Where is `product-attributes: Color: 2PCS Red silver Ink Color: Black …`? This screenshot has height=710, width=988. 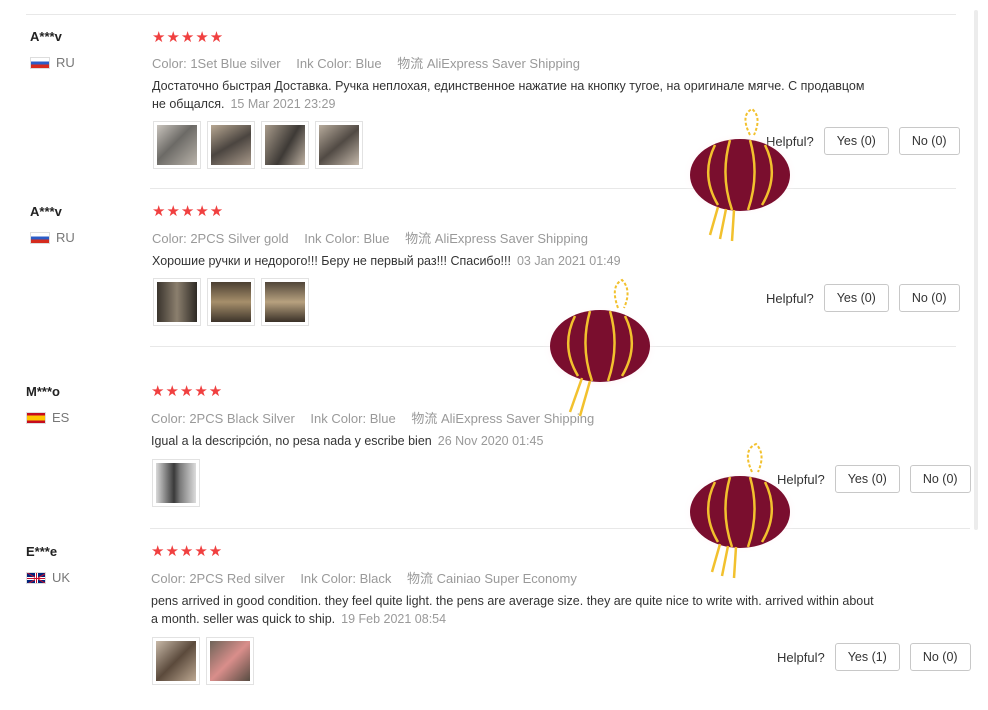 product-attributes: Color: 2PCS Red silver Ink Color: Black … is located at coordinates (370, 577).